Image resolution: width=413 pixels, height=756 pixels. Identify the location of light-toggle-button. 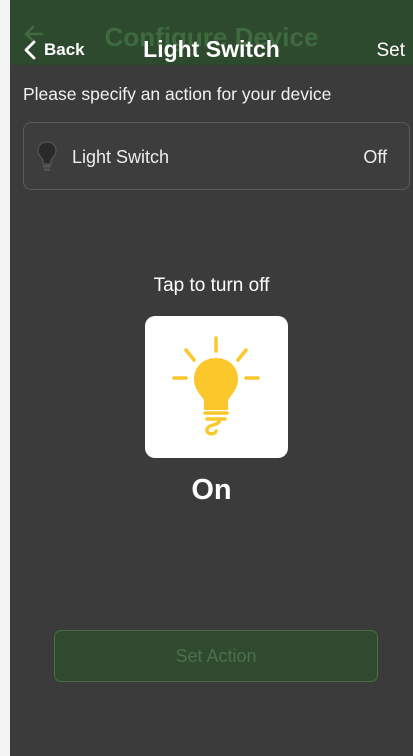
(216, 387).